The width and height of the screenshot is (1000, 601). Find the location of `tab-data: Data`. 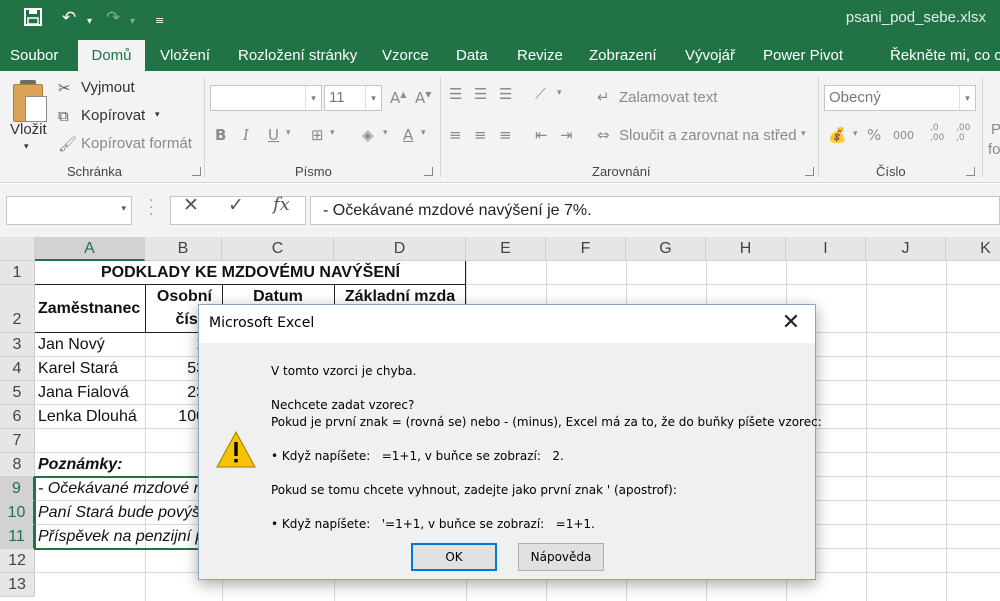

tab-data: Data is located at coordinates (472, 55).